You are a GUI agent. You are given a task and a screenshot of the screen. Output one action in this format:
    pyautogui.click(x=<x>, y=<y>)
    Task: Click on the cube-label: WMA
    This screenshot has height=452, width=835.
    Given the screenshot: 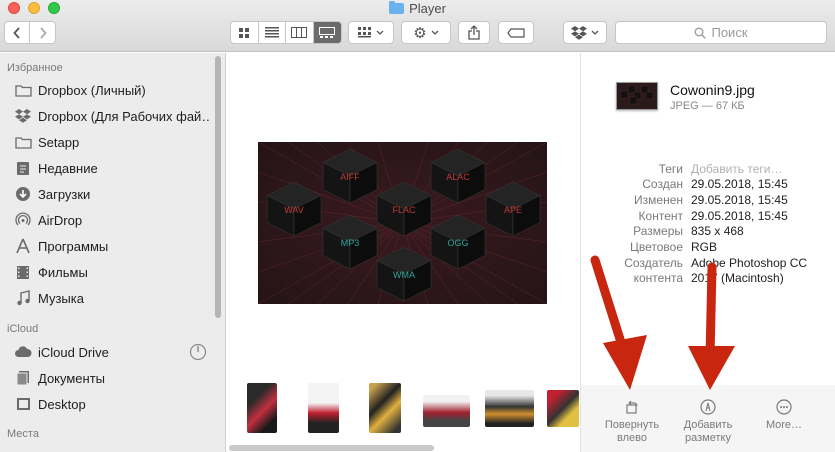 What is the action you would take?
    pyautogui.click(x=404, y=275)
    